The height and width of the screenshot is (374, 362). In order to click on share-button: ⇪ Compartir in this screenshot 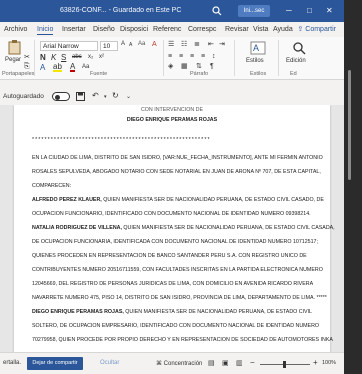, I will do `click(316, 29)`.